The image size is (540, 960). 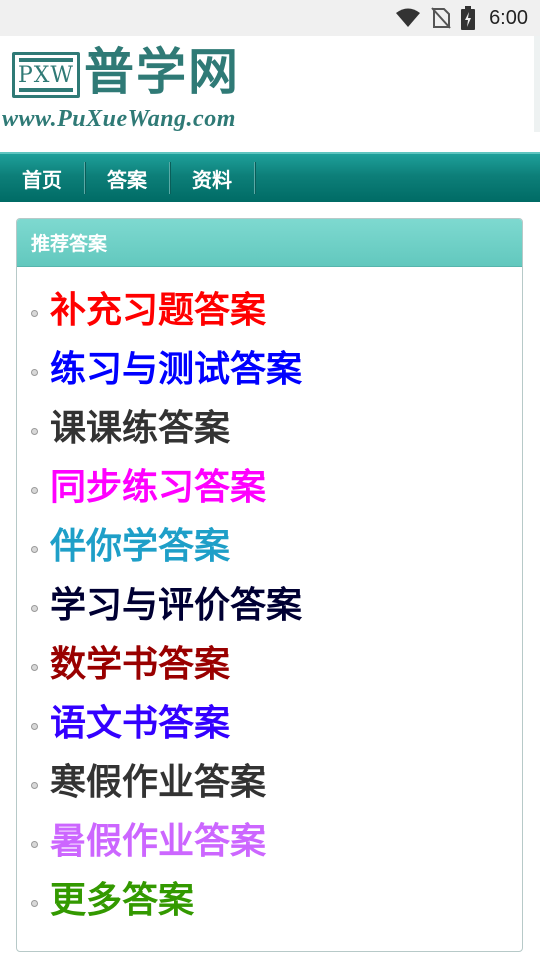 I want to click on panel-title: 推荐答案, so click(x=269, y=243).